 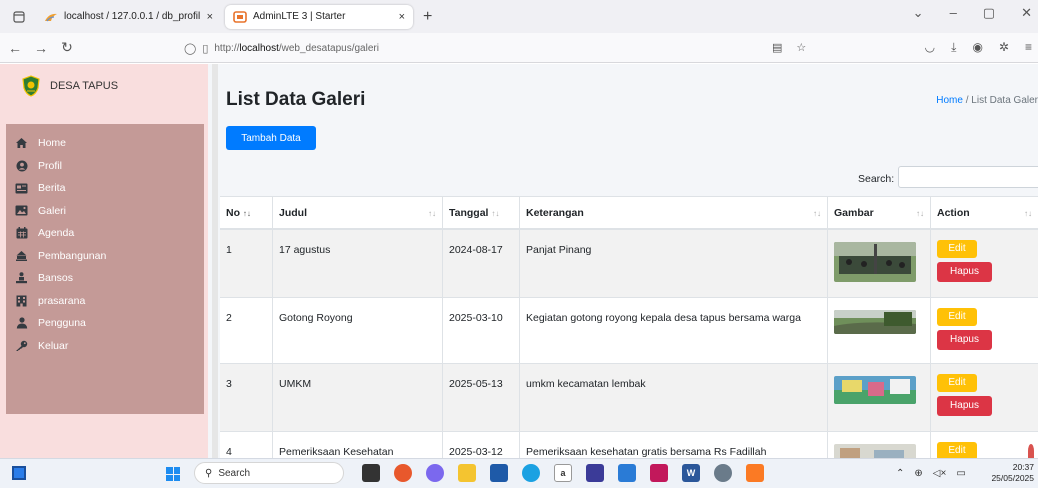 I want to click on file-explorer-icon, so click(x=467, y=473).